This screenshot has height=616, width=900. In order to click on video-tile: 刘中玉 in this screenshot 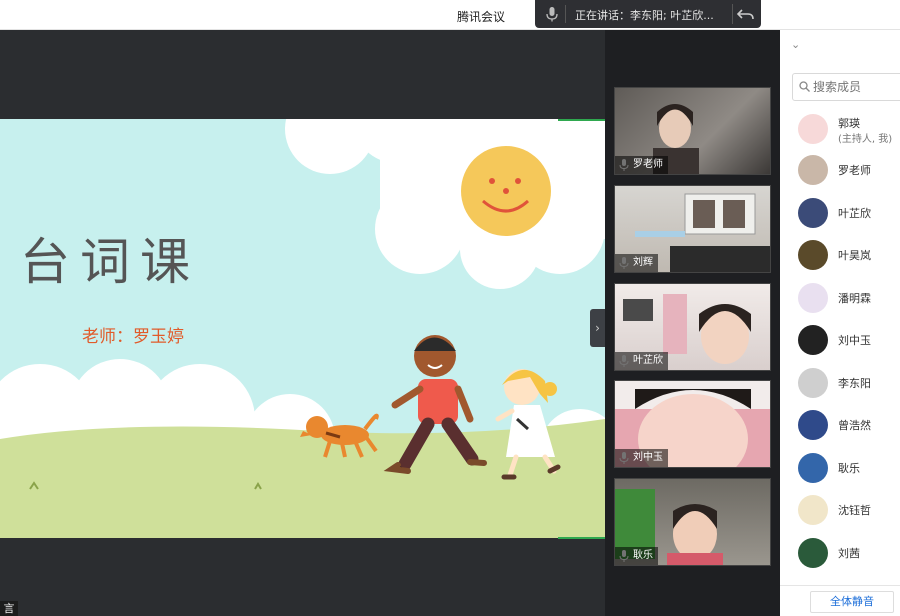, I will do `click(692, 424)`.